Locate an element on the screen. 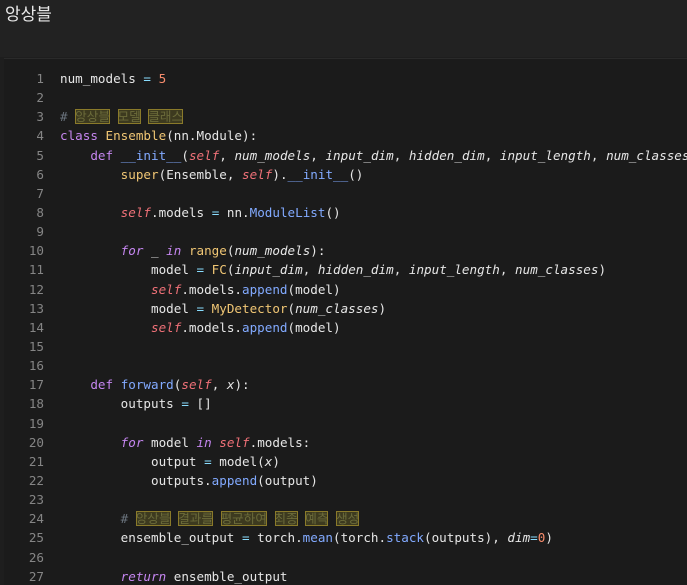 Image resolution: width=687 pixels, height=585 pixels. code-line: 13 model = MyDetector(num_classes) is located at coordinates (345, 308).